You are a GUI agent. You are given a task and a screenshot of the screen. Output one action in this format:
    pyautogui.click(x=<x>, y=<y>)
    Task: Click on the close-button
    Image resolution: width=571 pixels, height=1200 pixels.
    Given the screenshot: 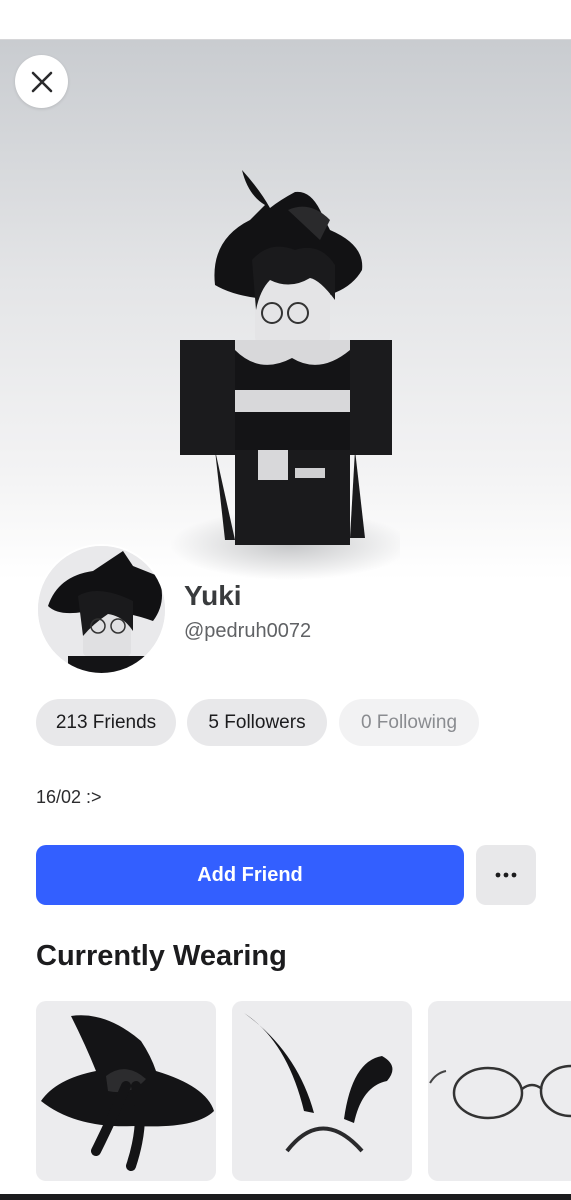 What is the action you would take?
    pyautogui.click(x=41, y=81)
    